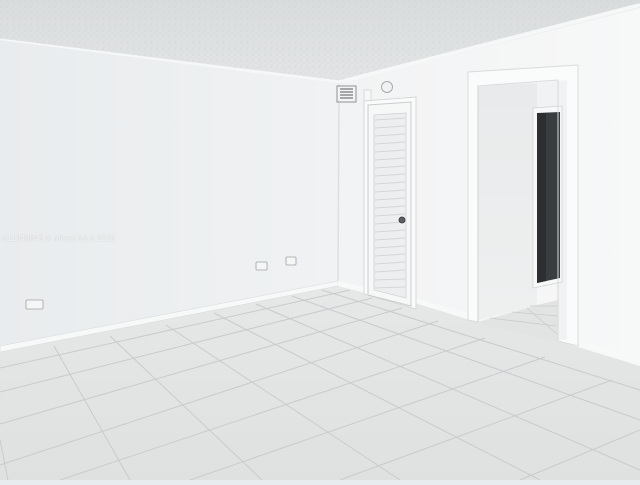  Describe the element at coordinates (261, 266) in the screenshot. I see `outlet-center` at that location.